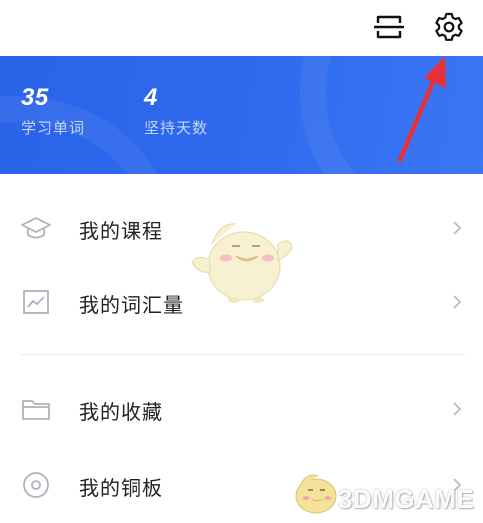  What do you see at coordinates (121, 489) in the screenshot?
I see `menu-item-label: 我的铜板` at bounding box center [121, 489].